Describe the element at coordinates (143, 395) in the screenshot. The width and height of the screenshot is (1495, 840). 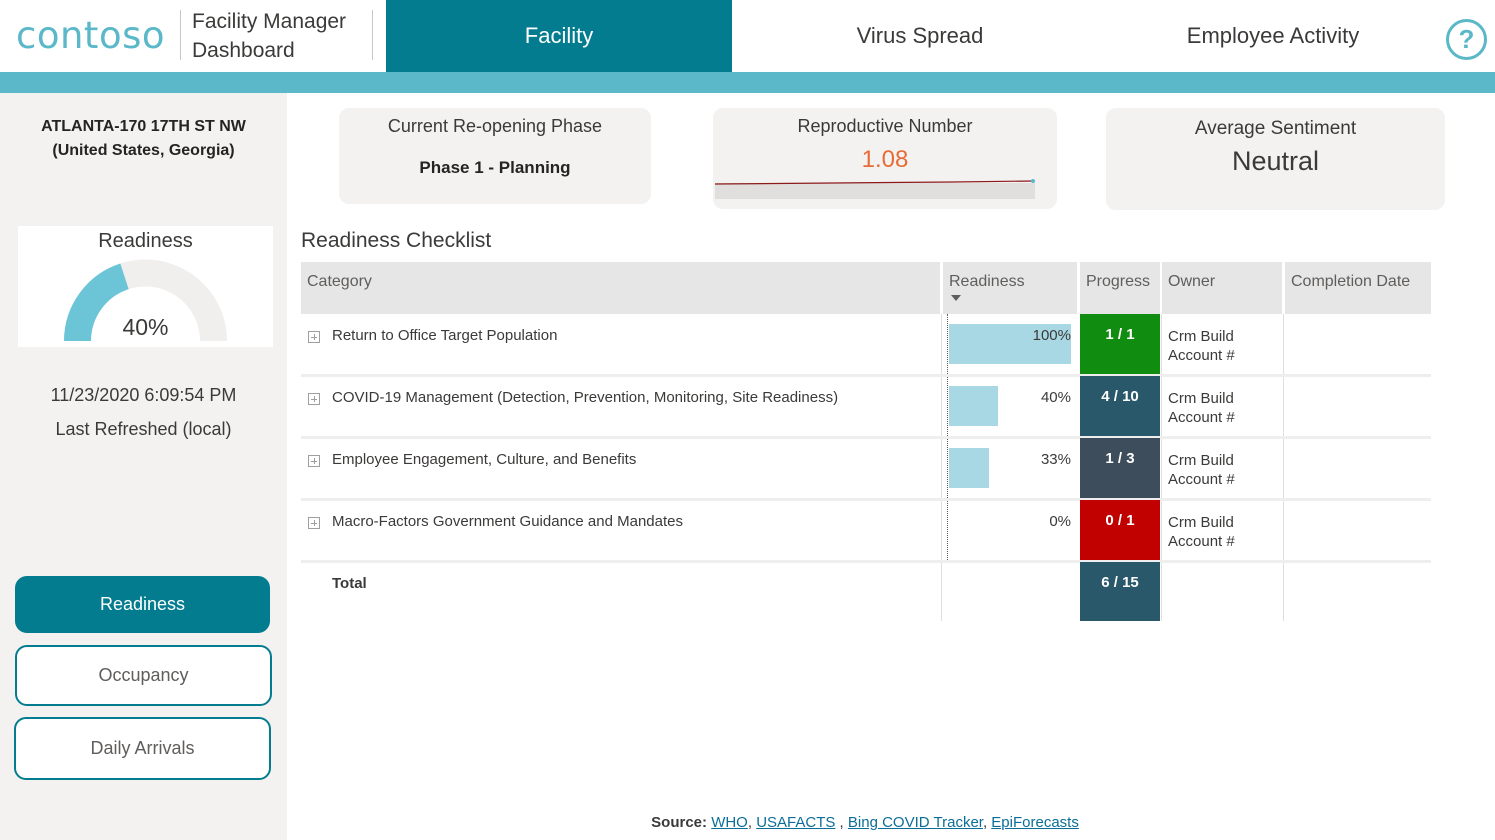
I see `last-refreshed-time: 11/23/2020 6:09:54 PM` at that location.